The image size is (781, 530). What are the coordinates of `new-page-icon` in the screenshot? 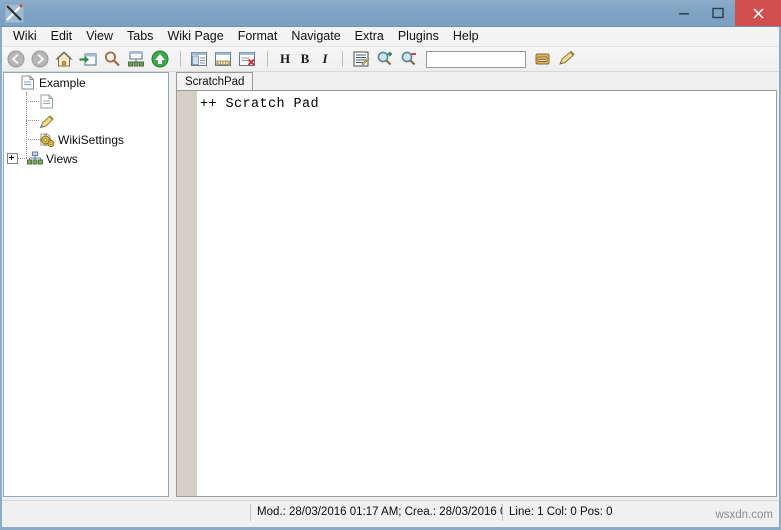 It's located at (199, 59).